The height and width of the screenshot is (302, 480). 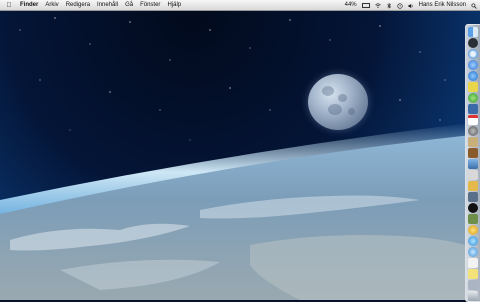 What do you see at coordinates (473, 208) in the screenshot?
I see `camera-icon` at bounding box center [473, 208].